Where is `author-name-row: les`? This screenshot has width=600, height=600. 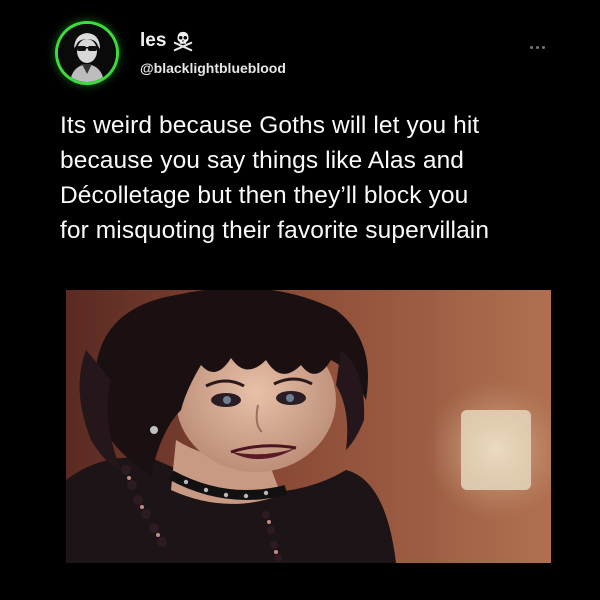 author-name-row: les is located at coordinates (167, 41).